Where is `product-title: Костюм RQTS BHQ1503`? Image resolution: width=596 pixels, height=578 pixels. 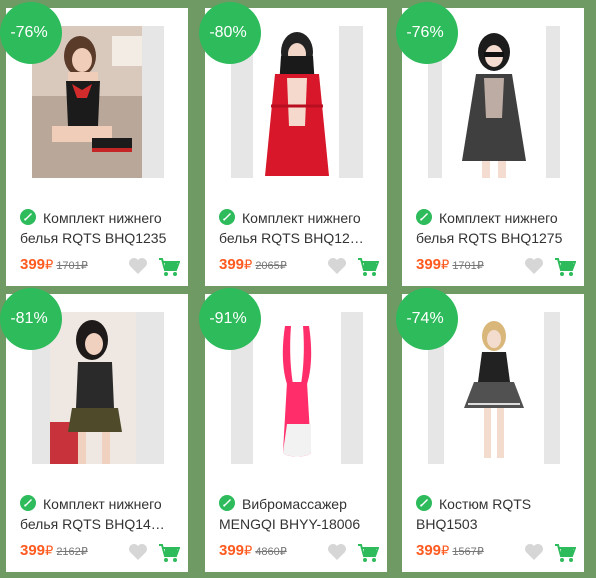
product-title: Костюм RQTS BHQ1503 is located at coordinates (496, 514).